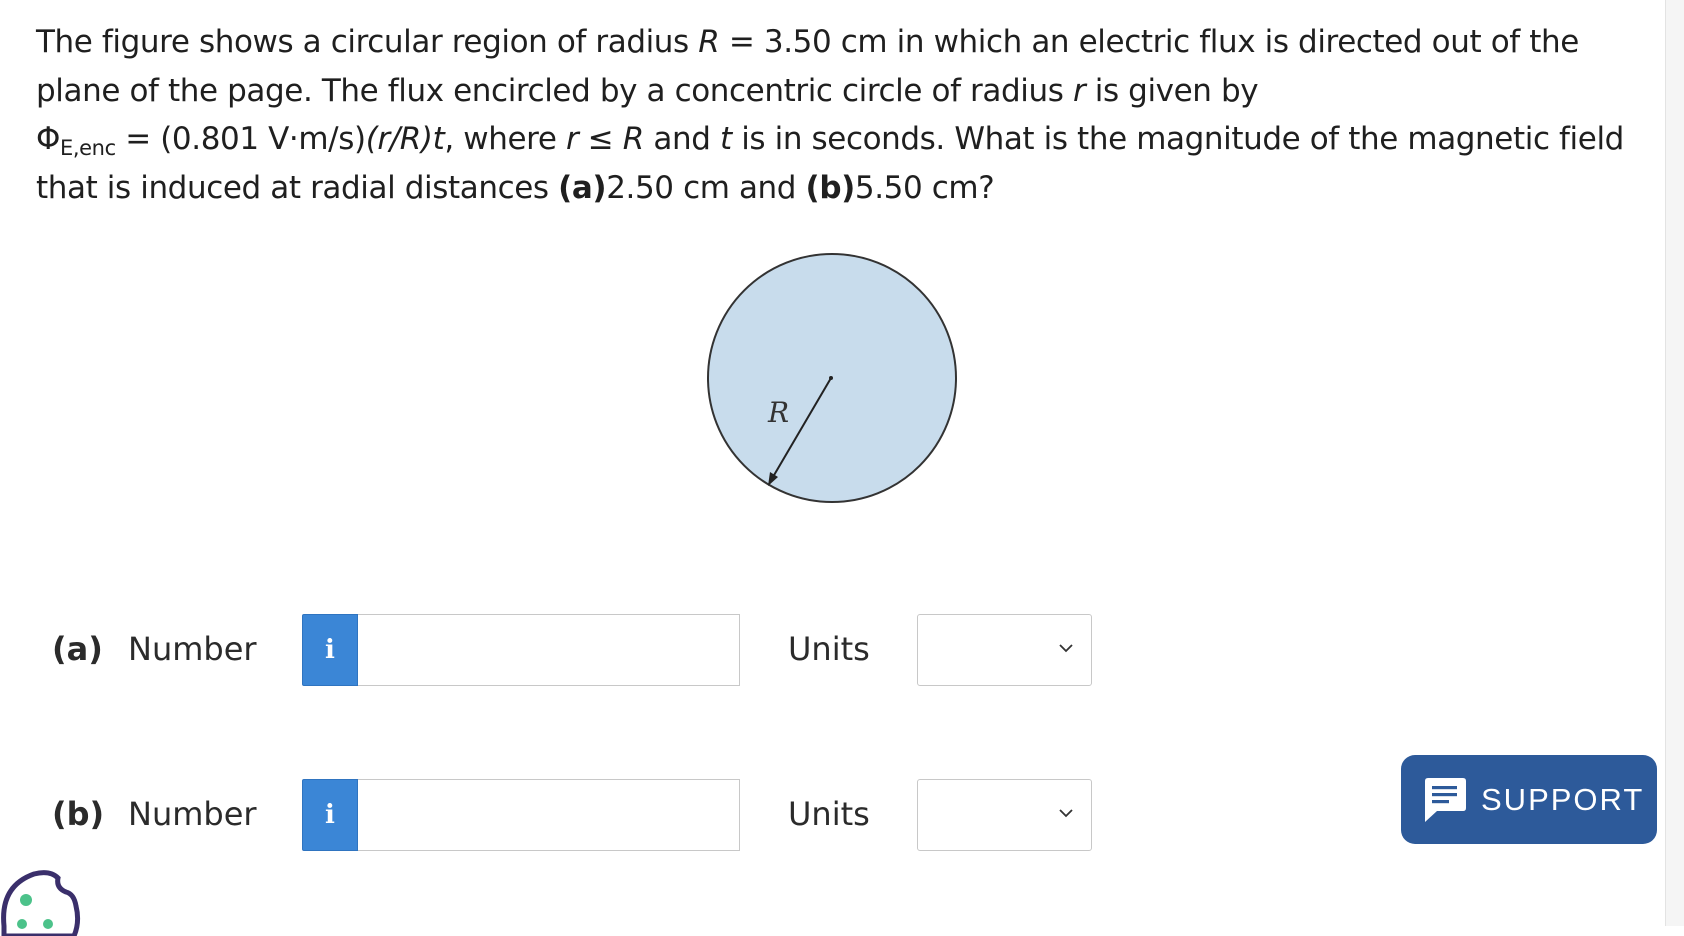 The width and height of the screenshot is (1684, 936). I want to click on support-label: SUPPORT, so click(1563, 799).